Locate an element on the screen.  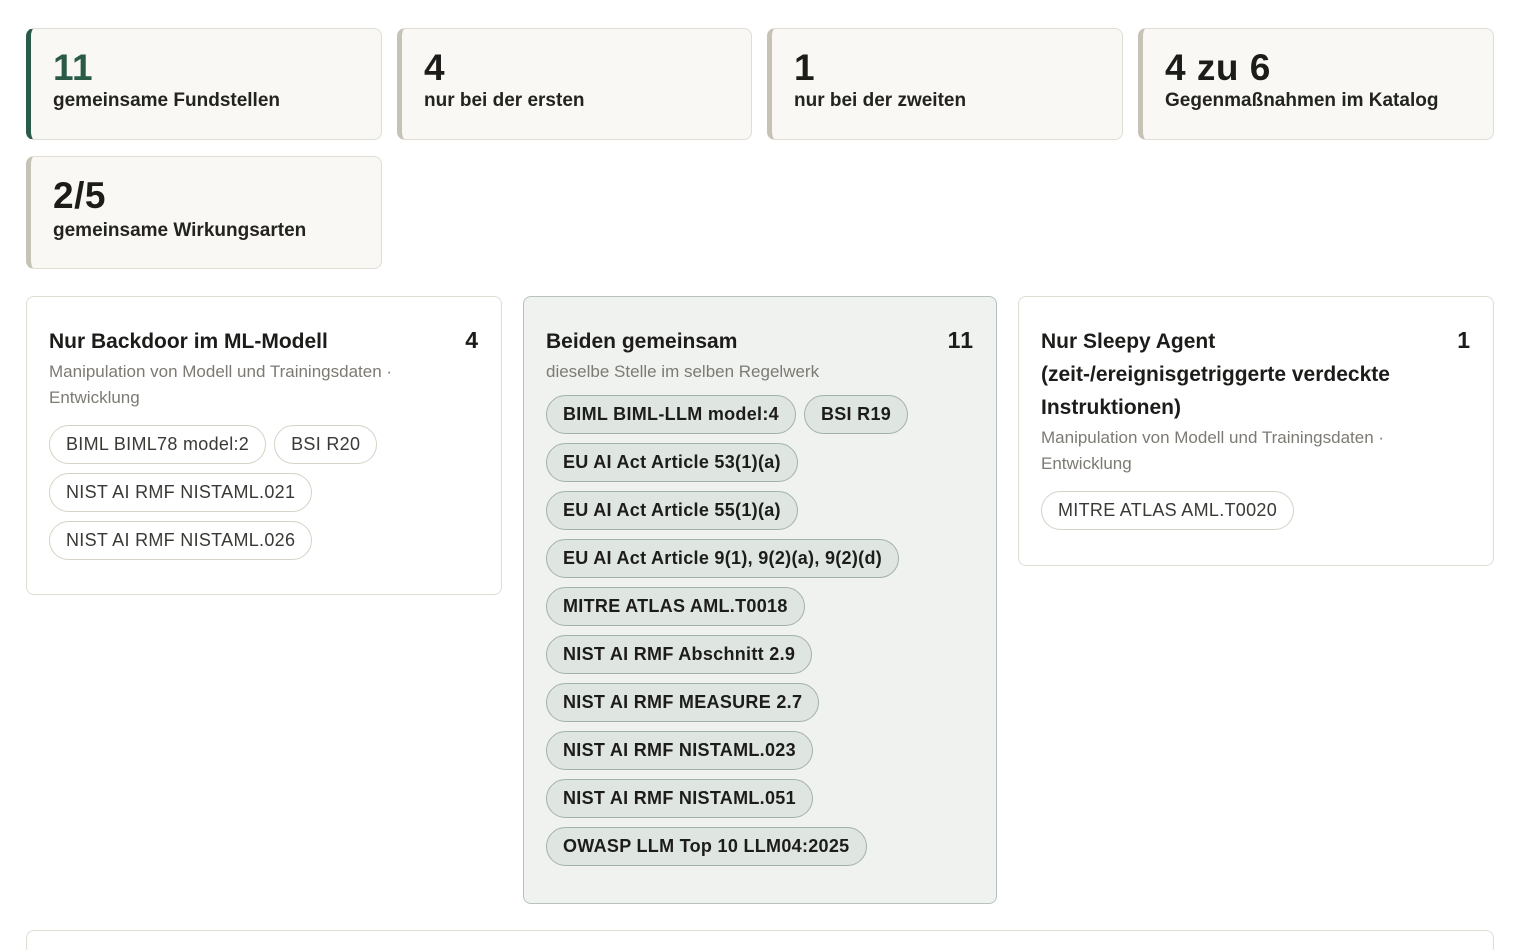
panel-title: Beiden gemeinsam is located at coordinates (642, 341).